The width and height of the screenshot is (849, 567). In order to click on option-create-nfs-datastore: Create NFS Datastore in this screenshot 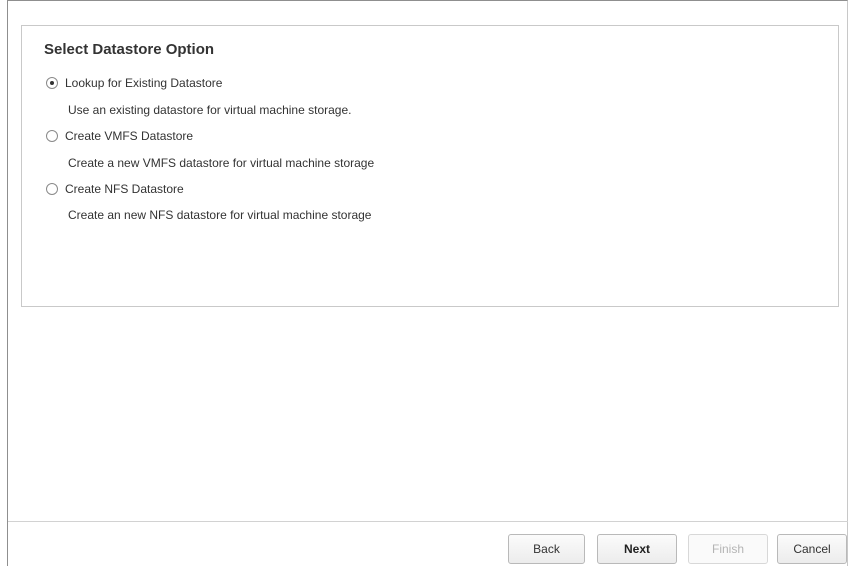, I will do `click(115, 189)`.